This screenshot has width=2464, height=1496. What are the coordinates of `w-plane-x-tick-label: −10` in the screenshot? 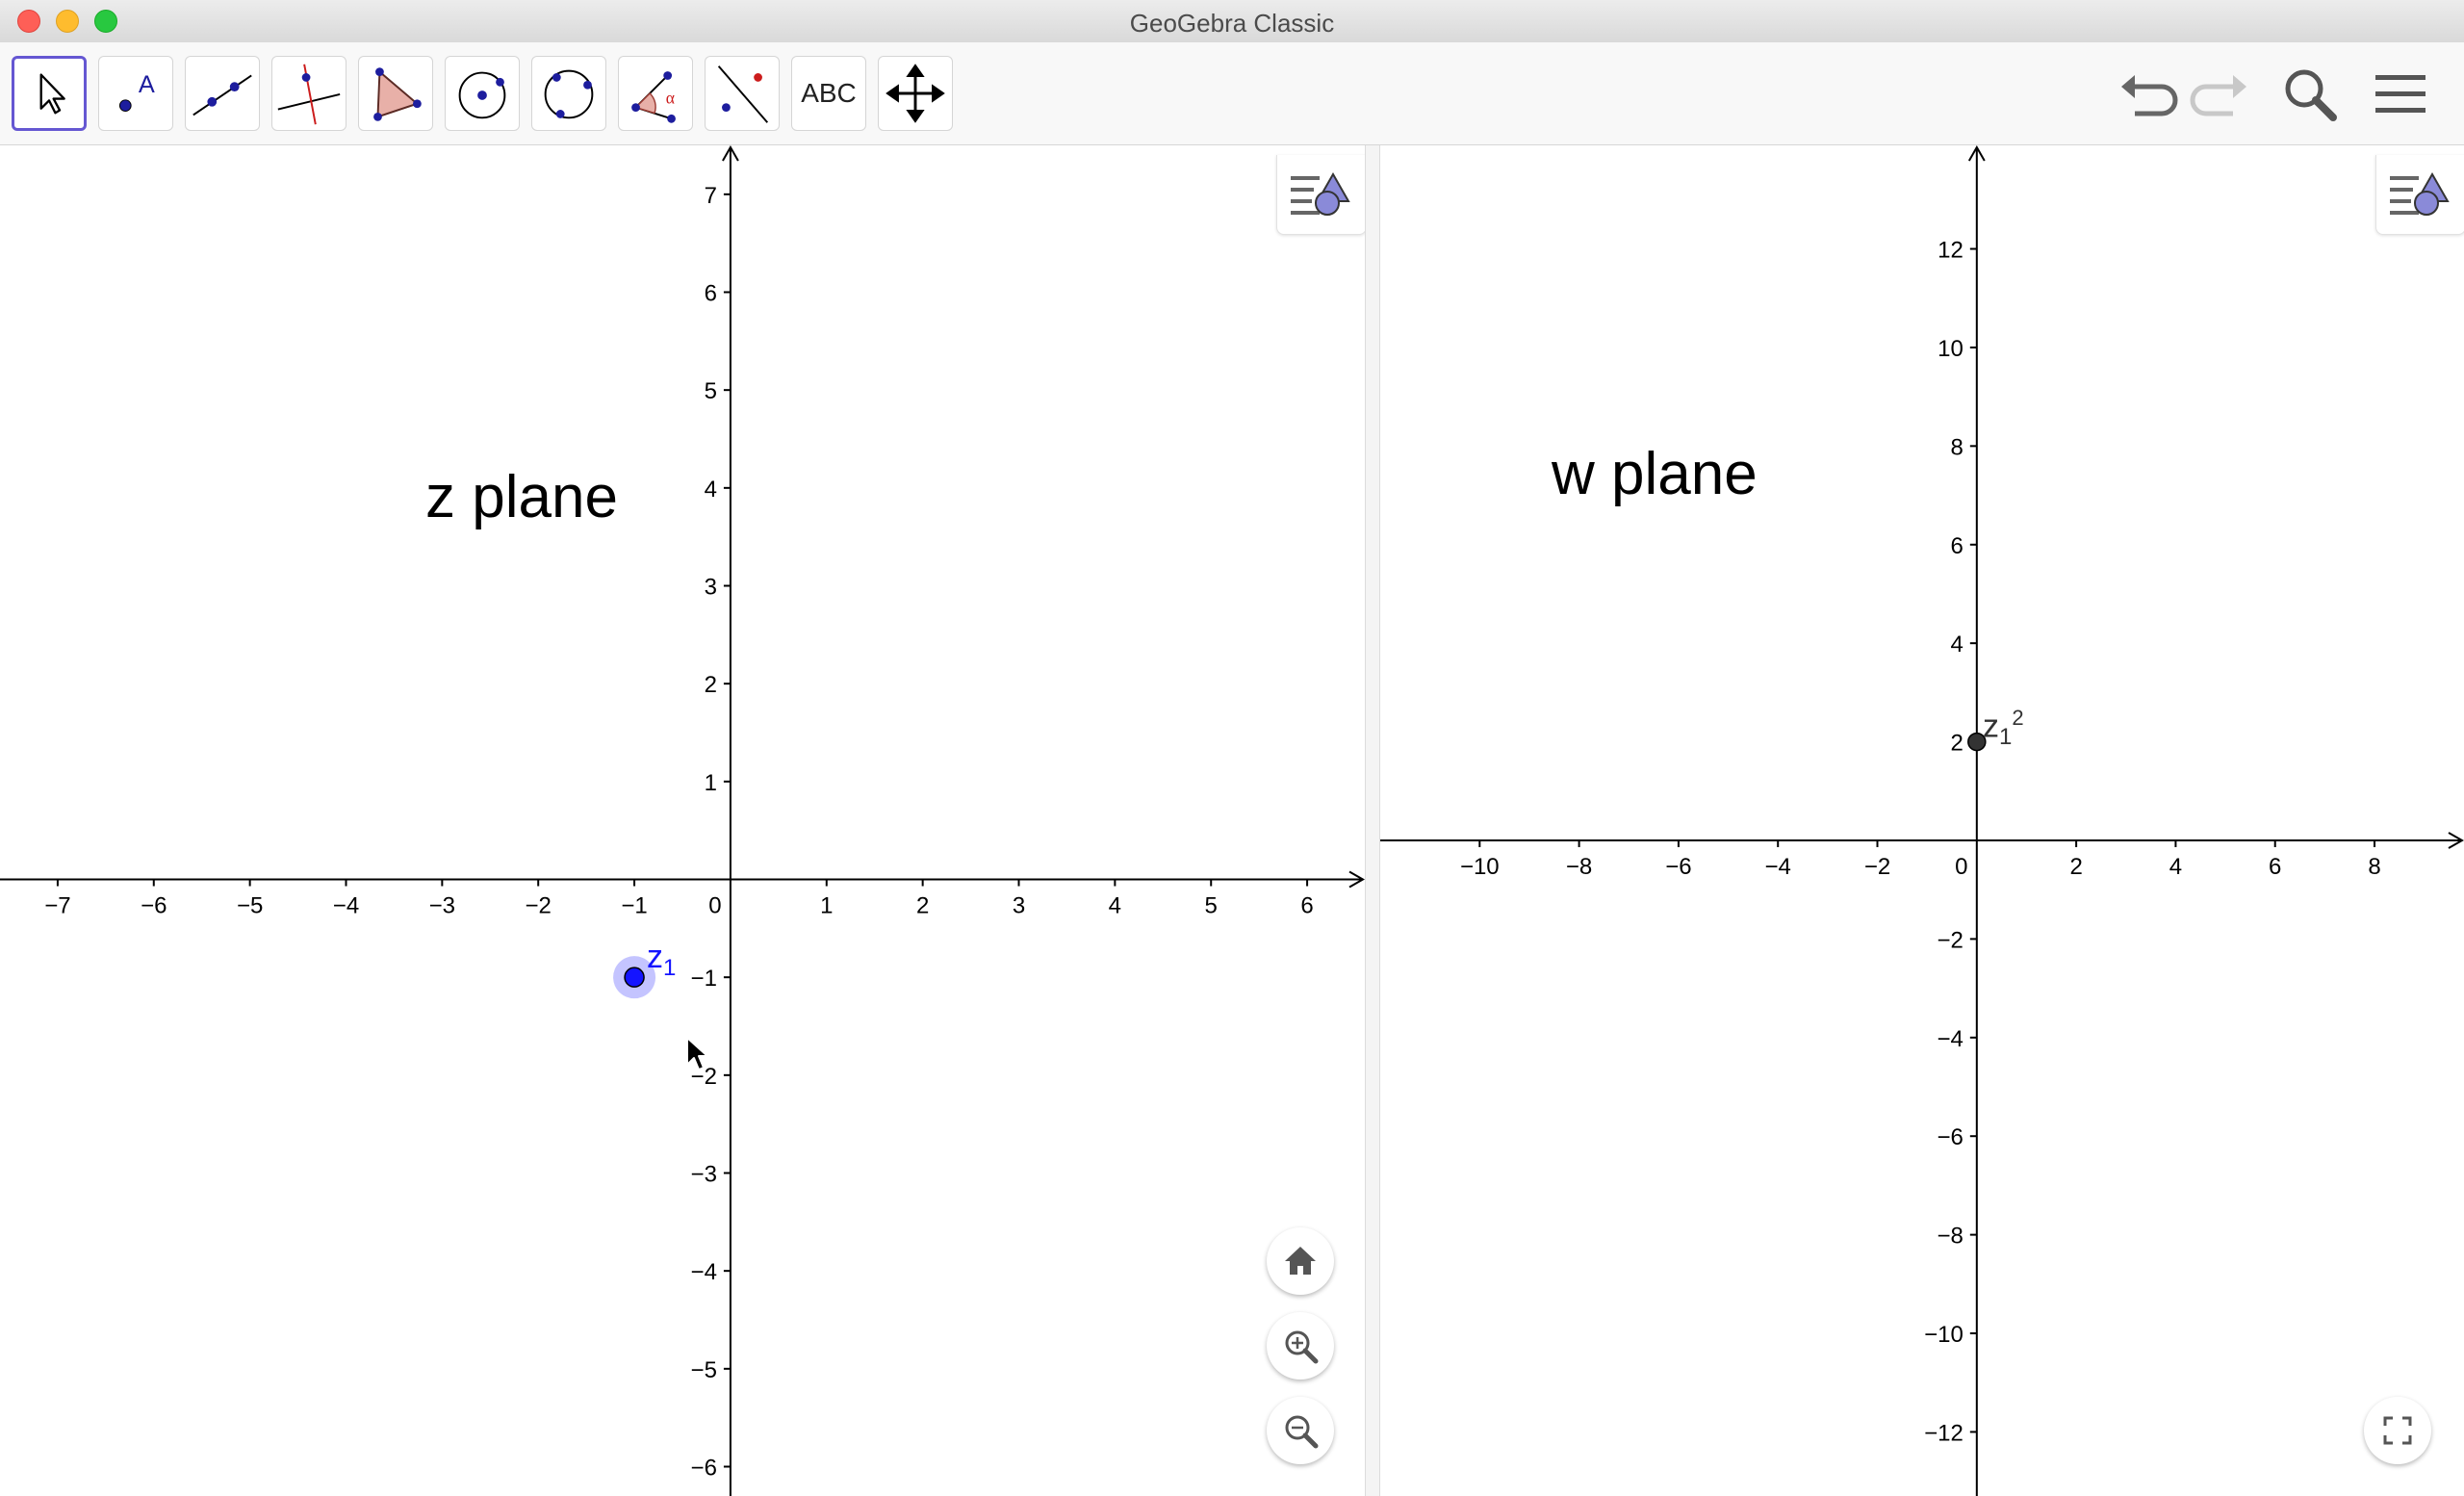 It's located at (1480, 867).